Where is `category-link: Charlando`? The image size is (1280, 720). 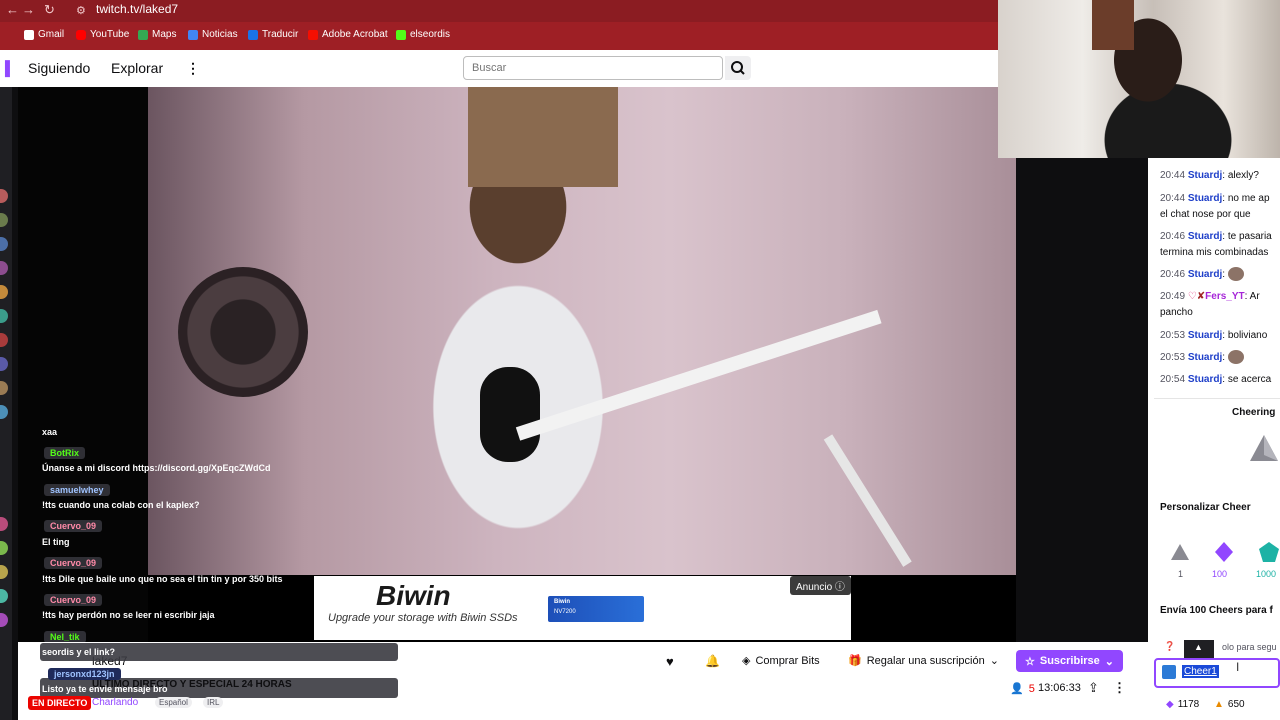 category-link: Charlando is located at coordinates (115, 702).